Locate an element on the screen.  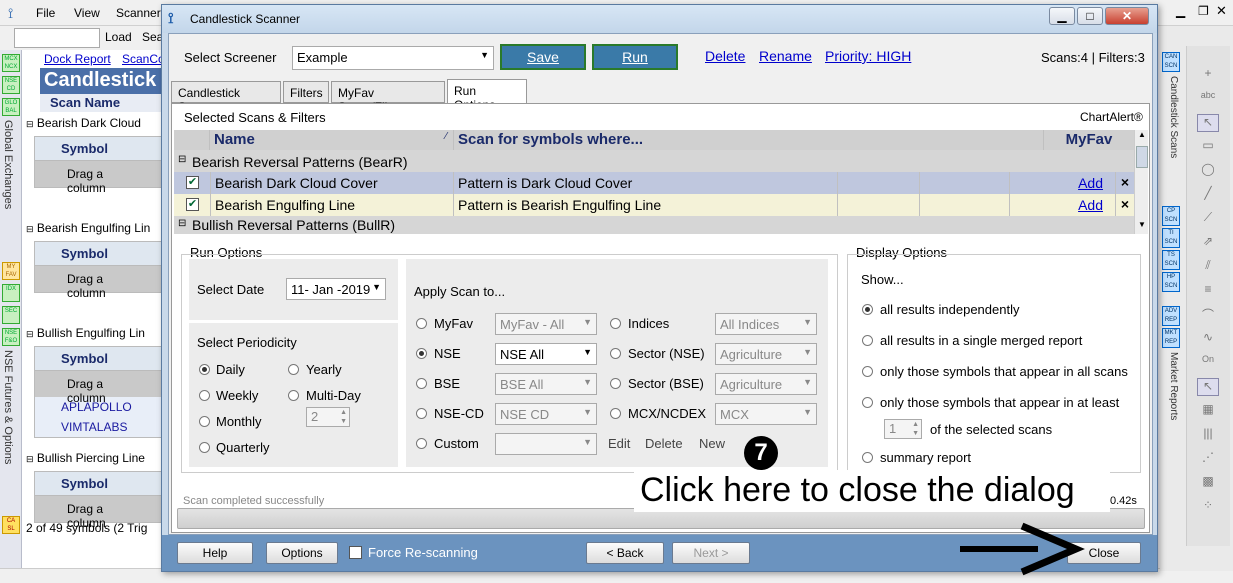
force-rescan-checkbox is located at coordinates (355, 552).